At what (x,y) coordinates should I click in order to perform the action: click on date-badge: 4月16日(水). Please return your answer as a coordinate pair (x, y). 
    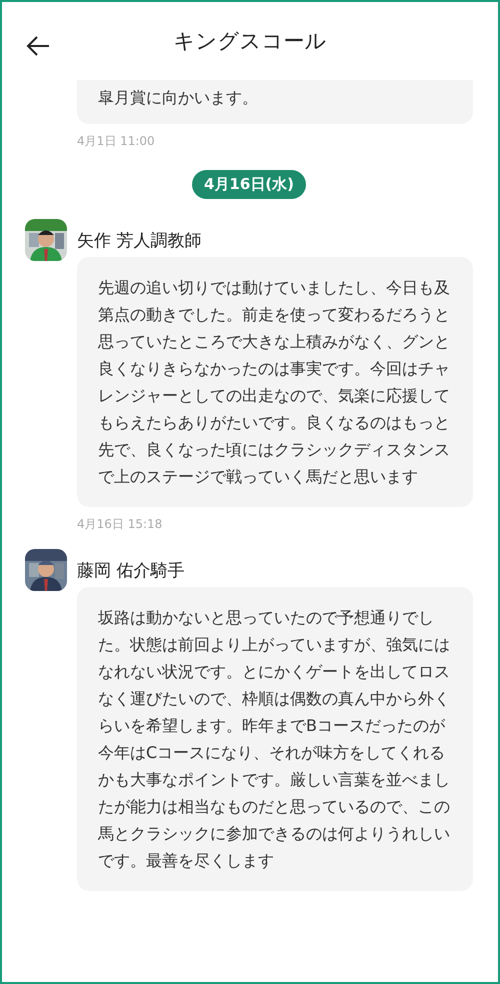
    Looking at the image, I should click on (249, 184).